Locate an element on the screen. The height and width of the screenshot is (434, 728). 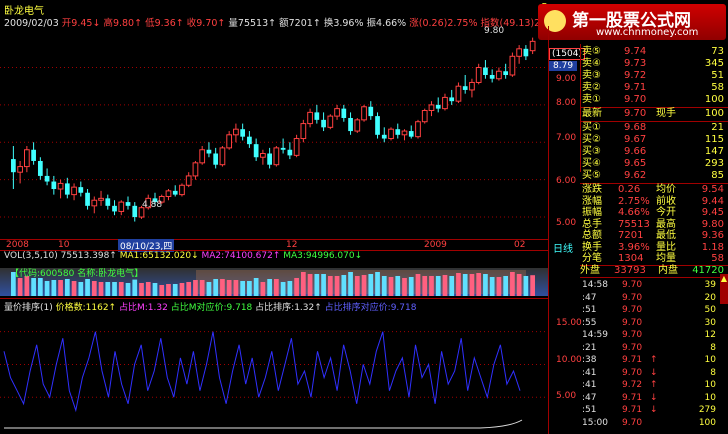
stats-value: 2.75% is located at coordinates (634, 201).